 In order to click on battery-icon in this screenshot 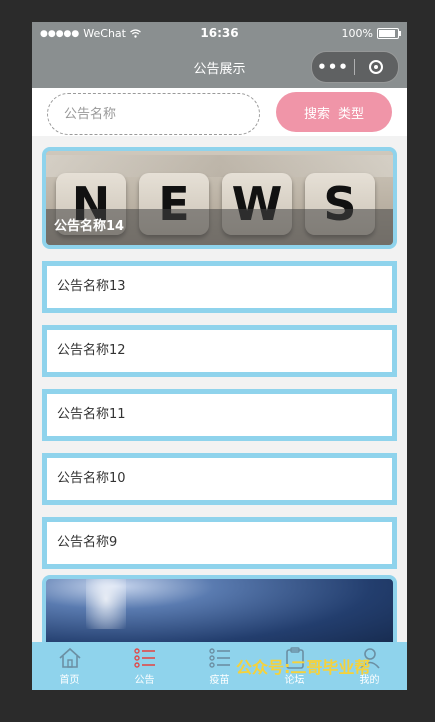, I will do `click(389, 33)`.